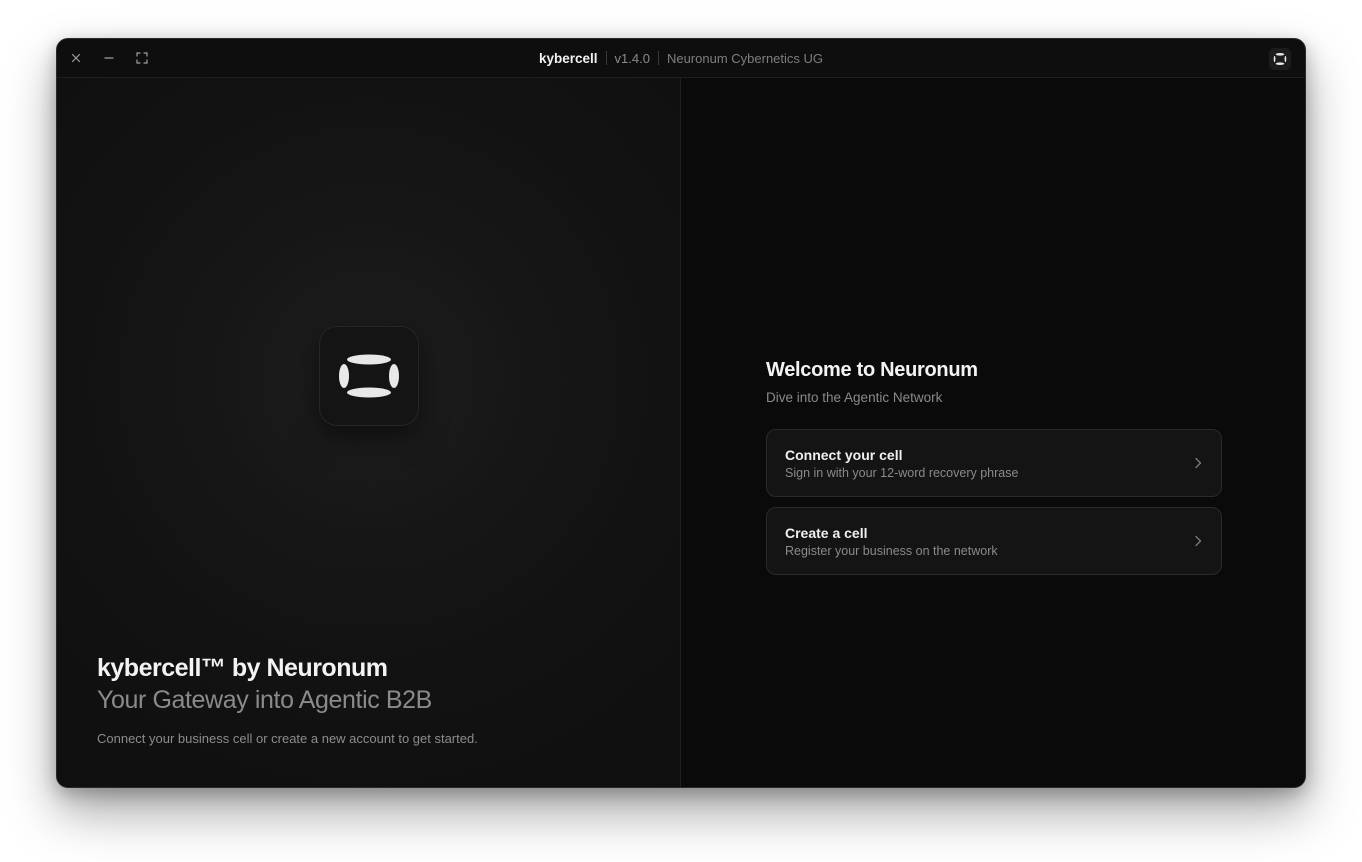 The width and height of the screenshot is (1362, 862). What do you see at coordinates (826, 533) in the screenshot?
I see `option-title: Create a cell` at bounding box center [826, 533].